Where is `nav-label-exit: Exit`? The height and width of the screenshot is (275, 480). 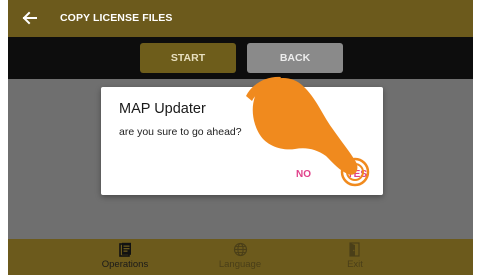 nav-label-exit: Exit is located at coordinates (355, 264).